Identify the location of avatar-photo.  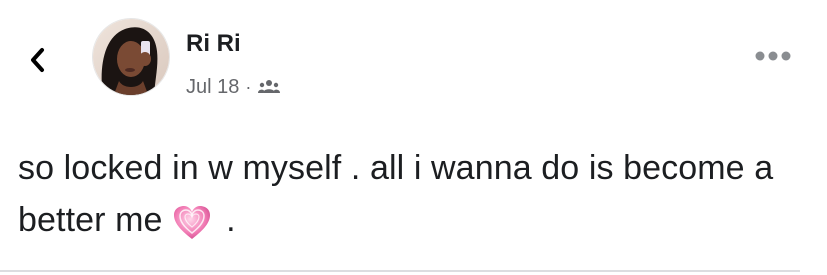
(131, 57).